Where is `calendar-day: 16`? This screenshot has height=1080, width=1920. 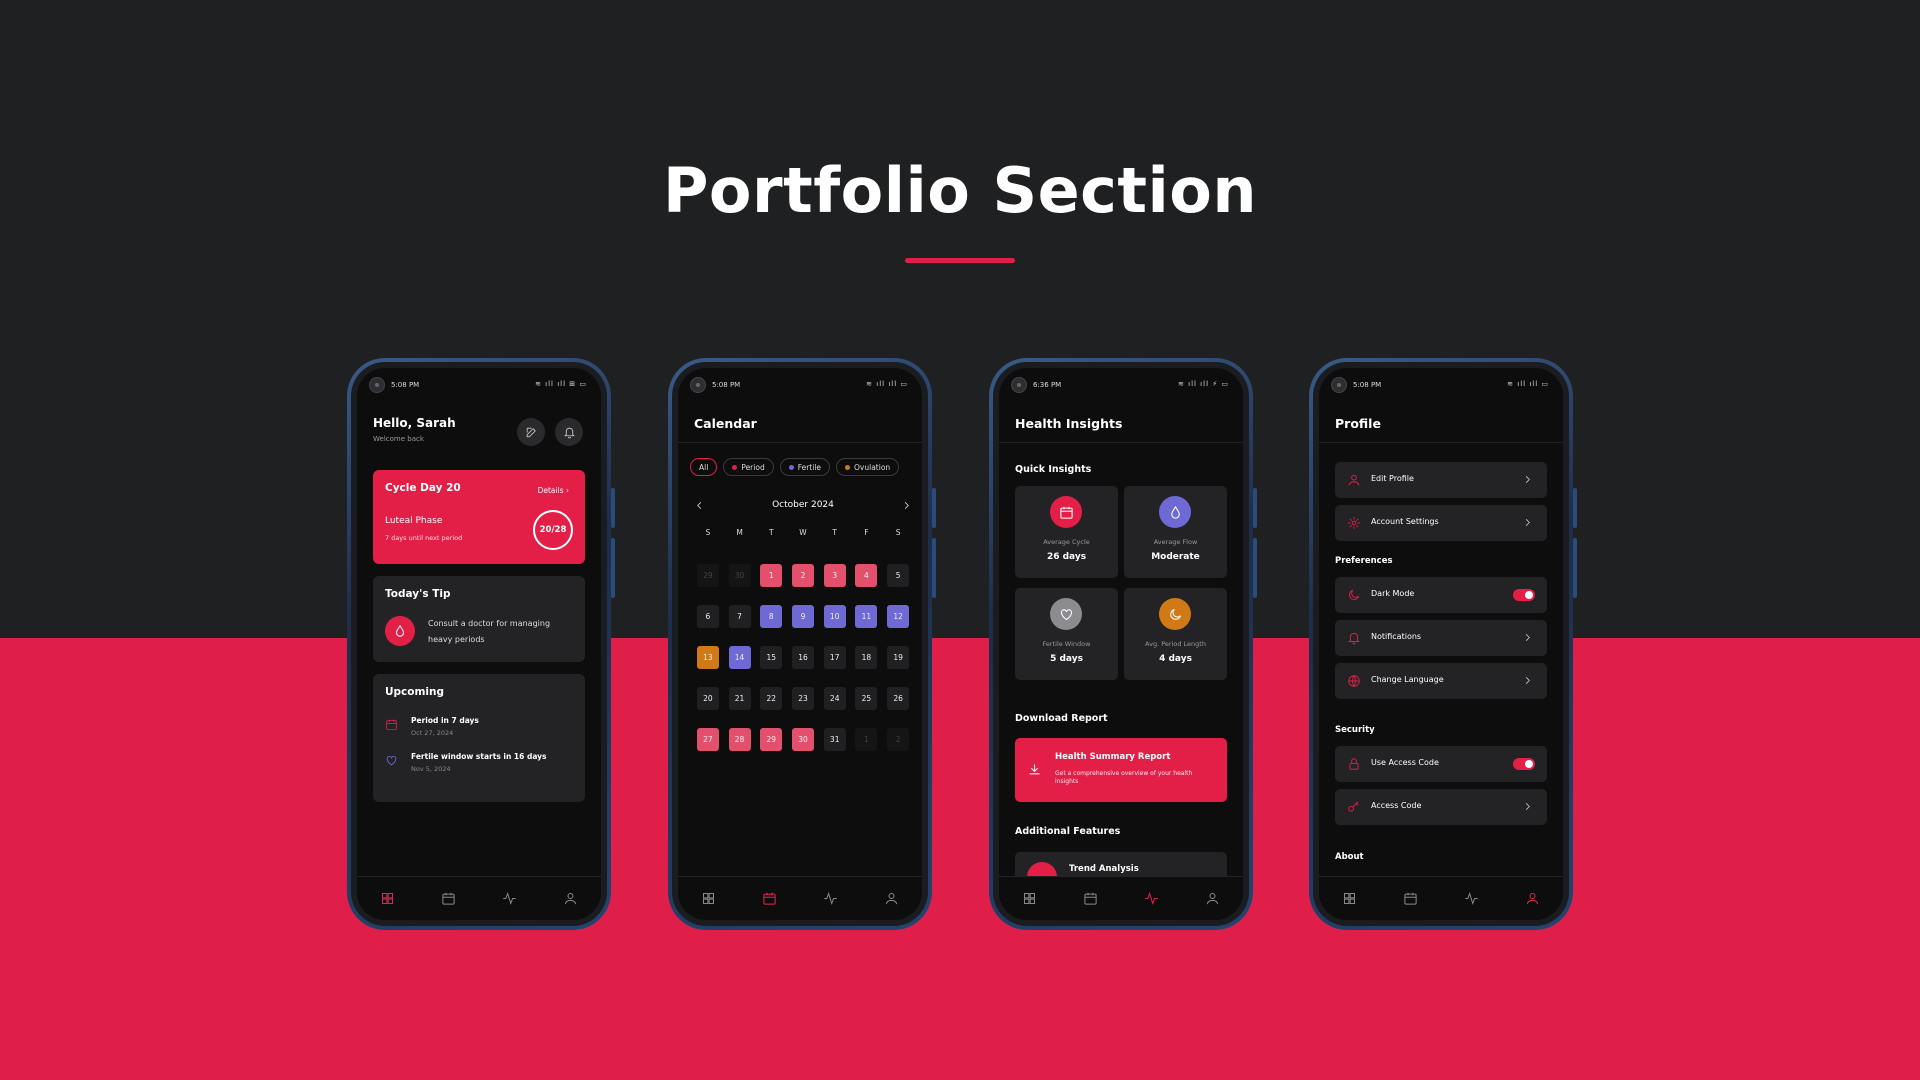
calendar-day: 16 is located at coordinates (802, 657).